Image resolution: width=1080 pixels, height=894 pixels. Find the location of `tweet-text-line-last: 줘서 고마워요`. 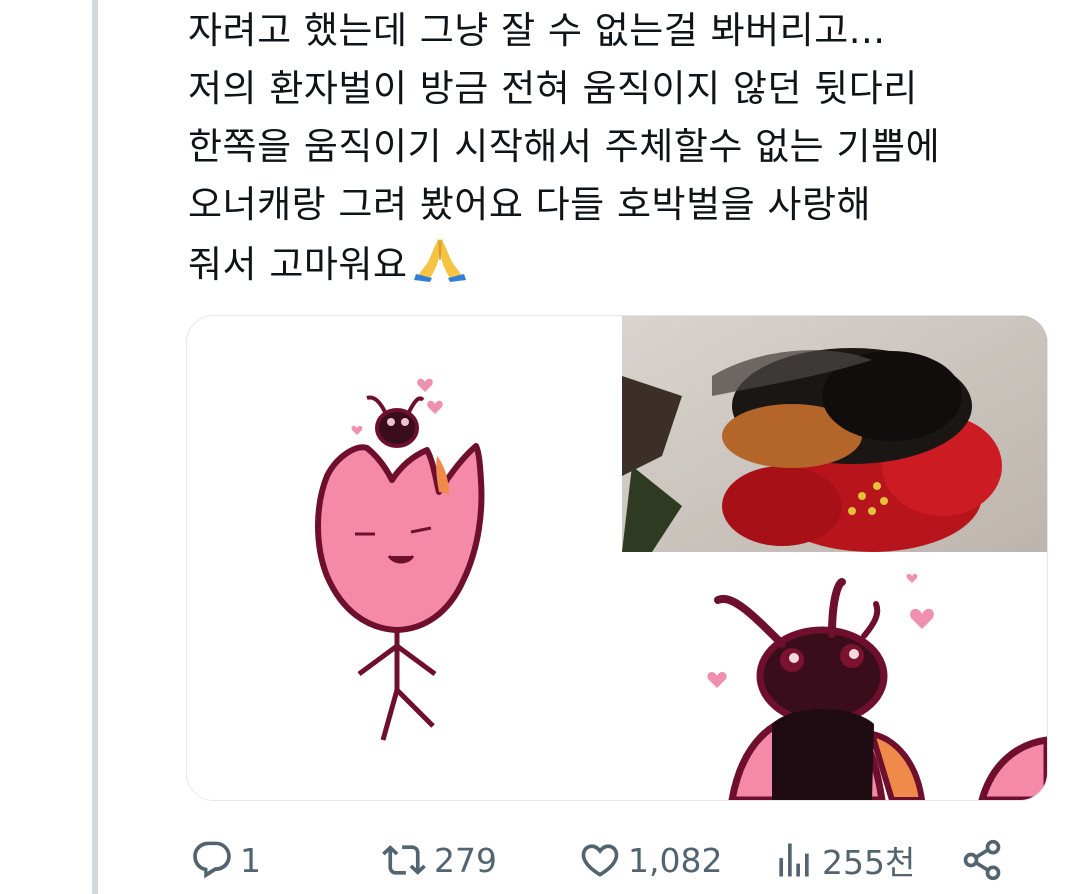

tweet-text-line-last: 줘서 고마워요 is located at coordinates (618, 266).